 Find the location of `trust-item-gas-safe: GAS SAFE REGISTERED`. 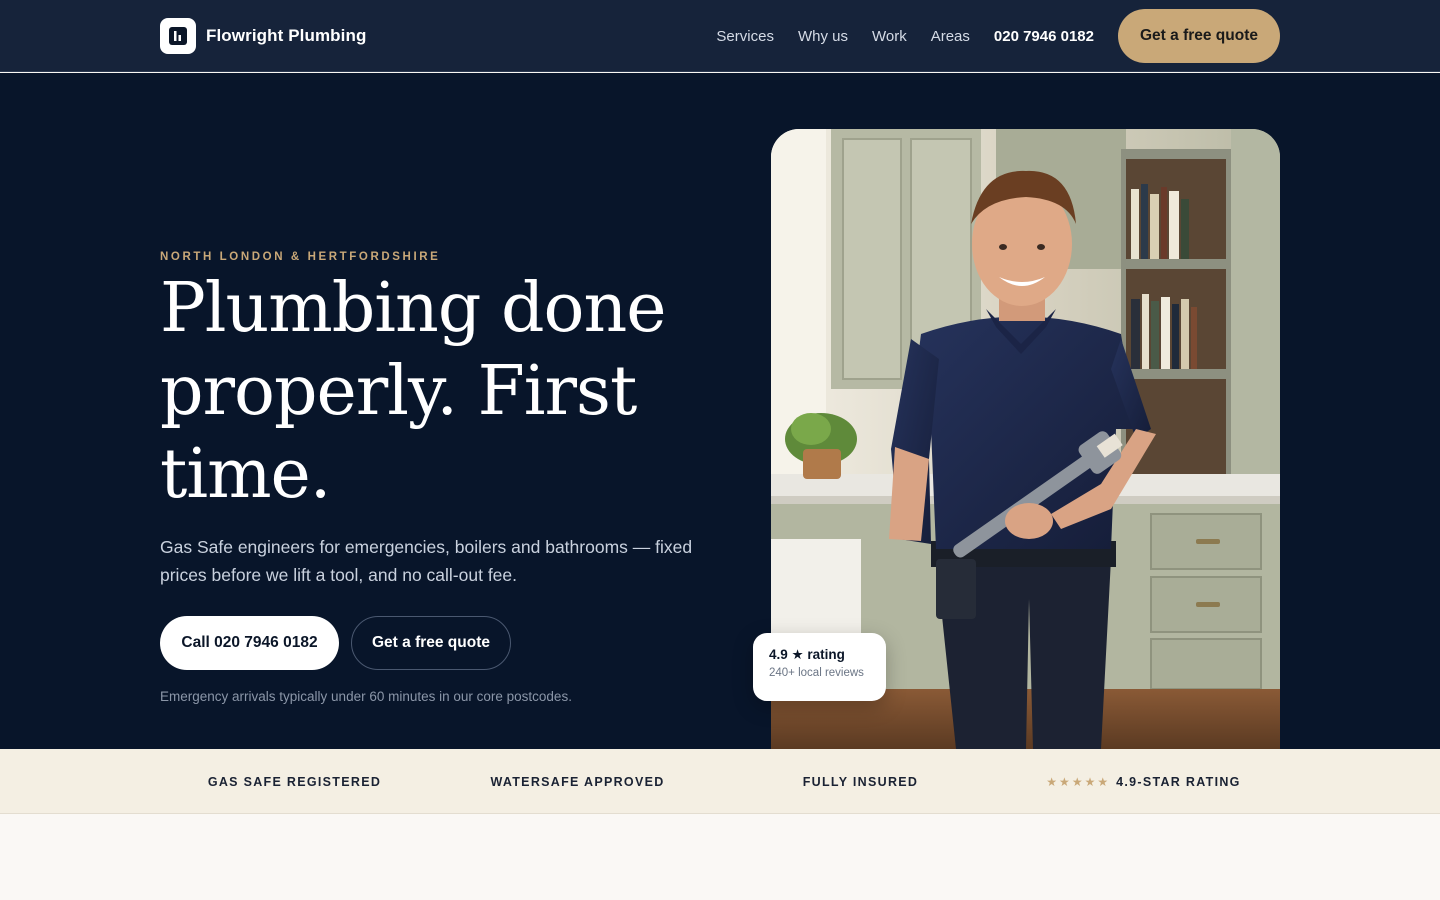

trust-item-gas-safe: GAS SAFE REGISTERED is located at coordinates (294, 781).